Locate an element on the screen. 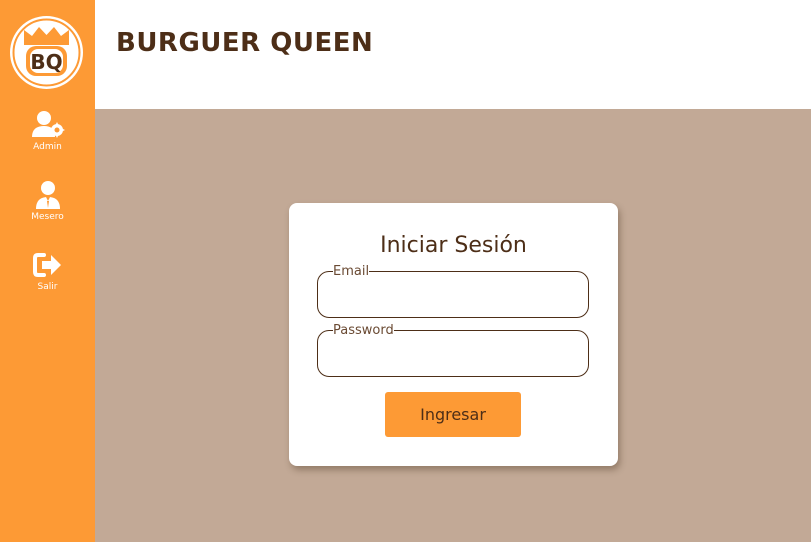 The height and width of the screenshot is (542, 811). password-input is located at coordinates (453, 350).